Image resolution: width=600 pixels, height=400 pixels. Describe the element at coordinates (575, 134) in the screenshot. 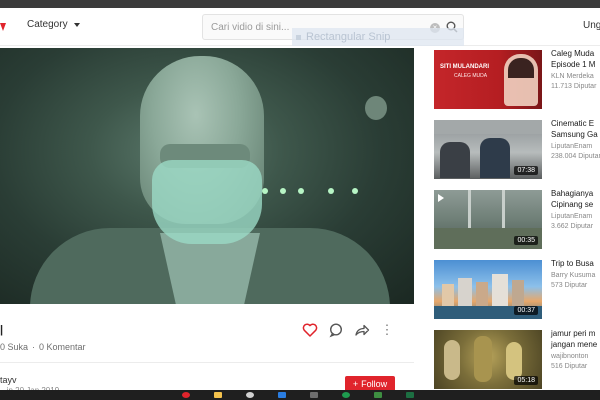

I see `video-title-line2: Samsung Ga` at that location.